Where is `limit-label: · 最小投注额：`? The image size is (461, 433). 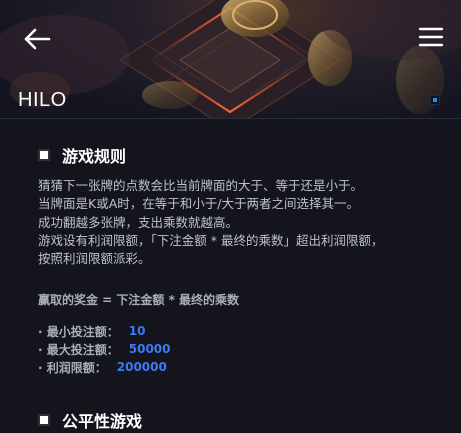 limit-label: · 最小投注额： is located at coordinates (78, 331).